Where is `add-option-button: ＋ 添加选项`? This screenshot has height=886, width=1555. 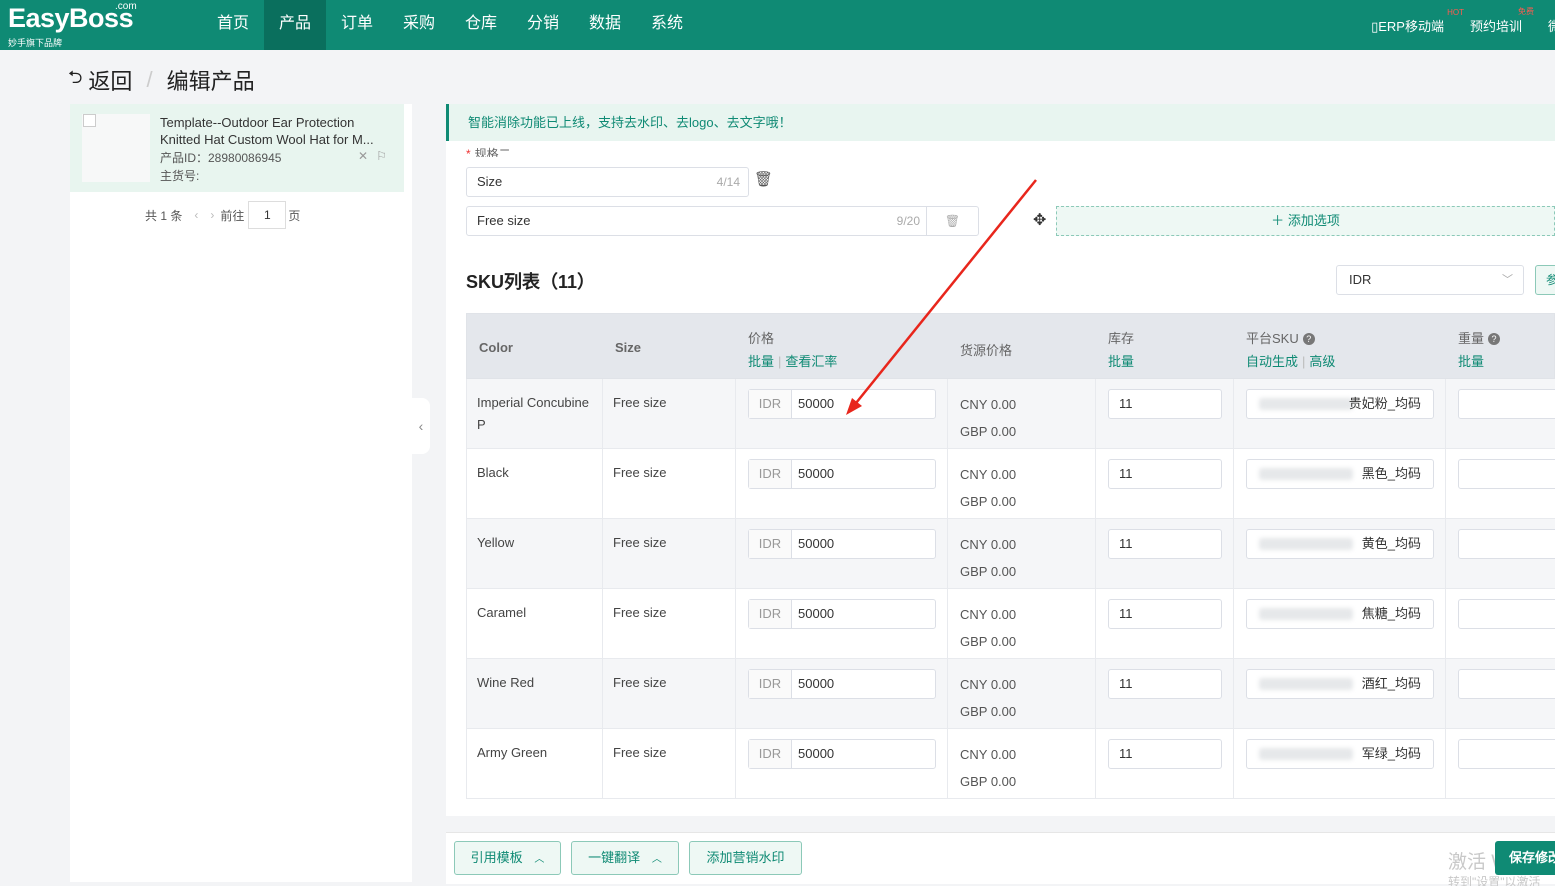
add-option-button: ＋ 添加选项 is located at coordinates (1305, 221).